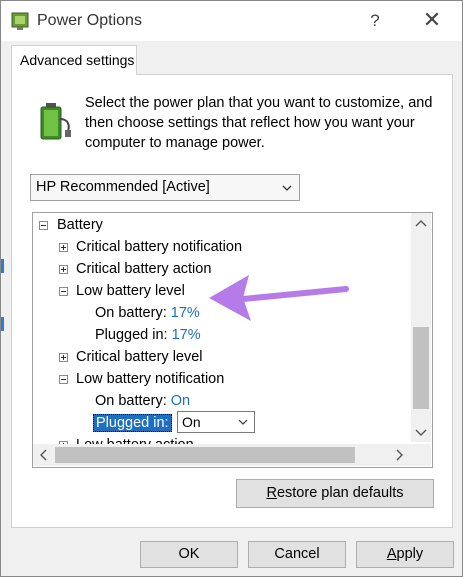 The height and width of the screenshot is (577, 463). What do you see at coordinates (189, 554) in the screenshot?
I see `ok-button: OK` at bounding box center [189, 554].